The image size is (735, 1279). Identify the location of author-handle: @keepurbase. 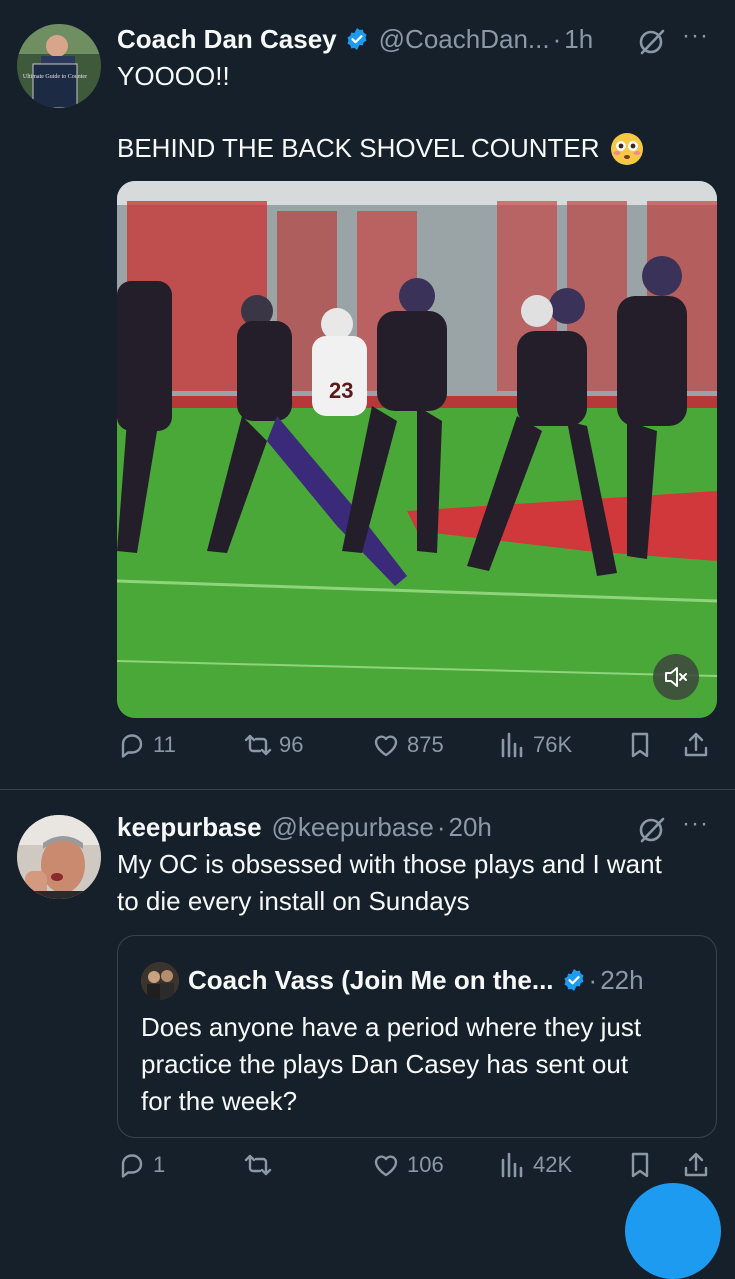
(353, 827).